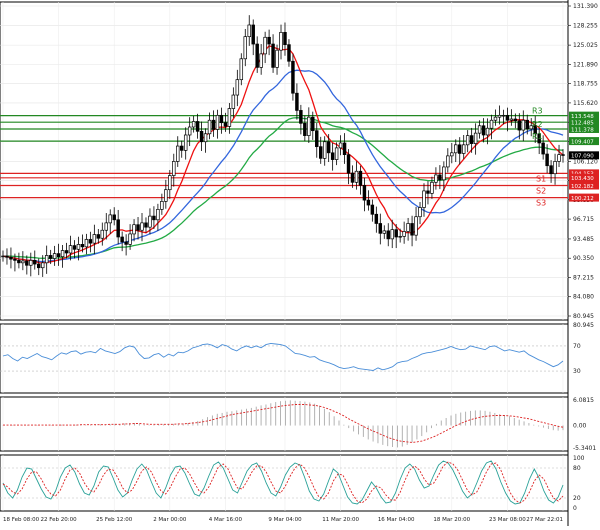  I want to click on price-tick-label: 128.255, so click(585, 25).